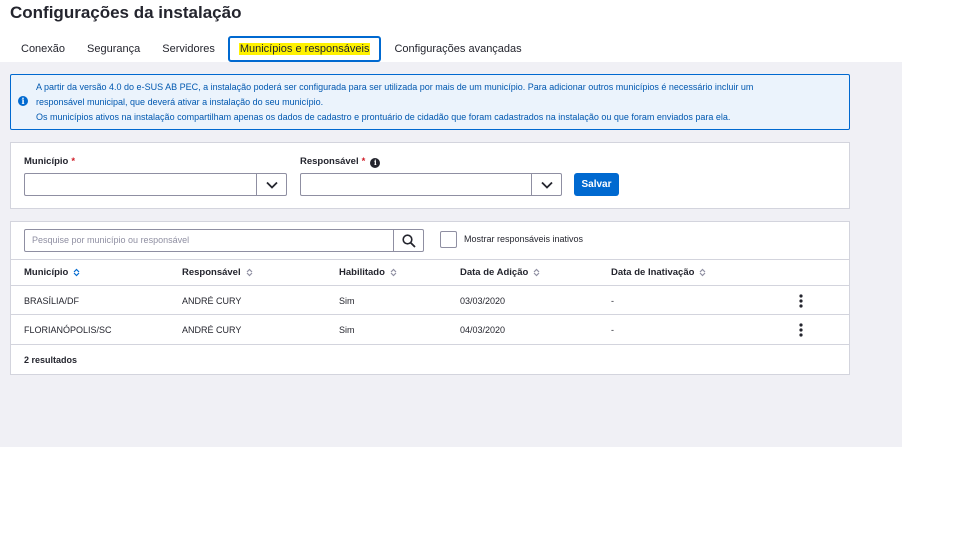 The image size is (960, 540). I want to click on save-button: Salvar, so click(596, 184).